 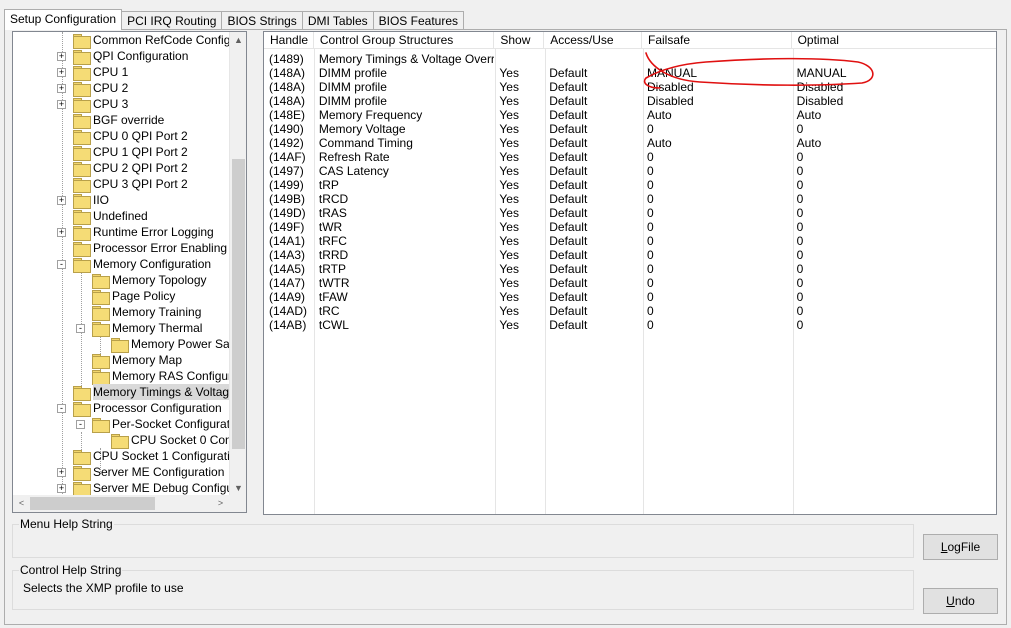 I want to click on logfile-button: LogFile, so click(x=960, y=547).